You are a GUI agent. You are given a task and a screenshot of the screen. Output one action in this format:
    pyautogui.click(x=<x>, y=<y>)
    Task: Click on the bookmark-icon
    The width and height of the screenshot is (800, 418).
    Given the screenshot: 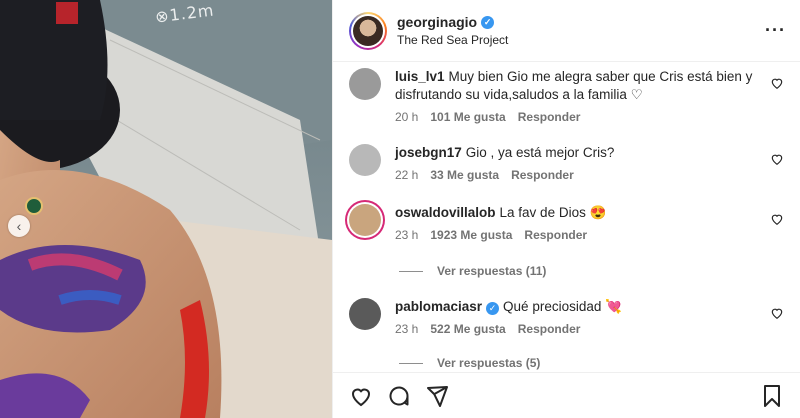 What is the action you would take?
    pyautogui.click(x=772, y=396)
    